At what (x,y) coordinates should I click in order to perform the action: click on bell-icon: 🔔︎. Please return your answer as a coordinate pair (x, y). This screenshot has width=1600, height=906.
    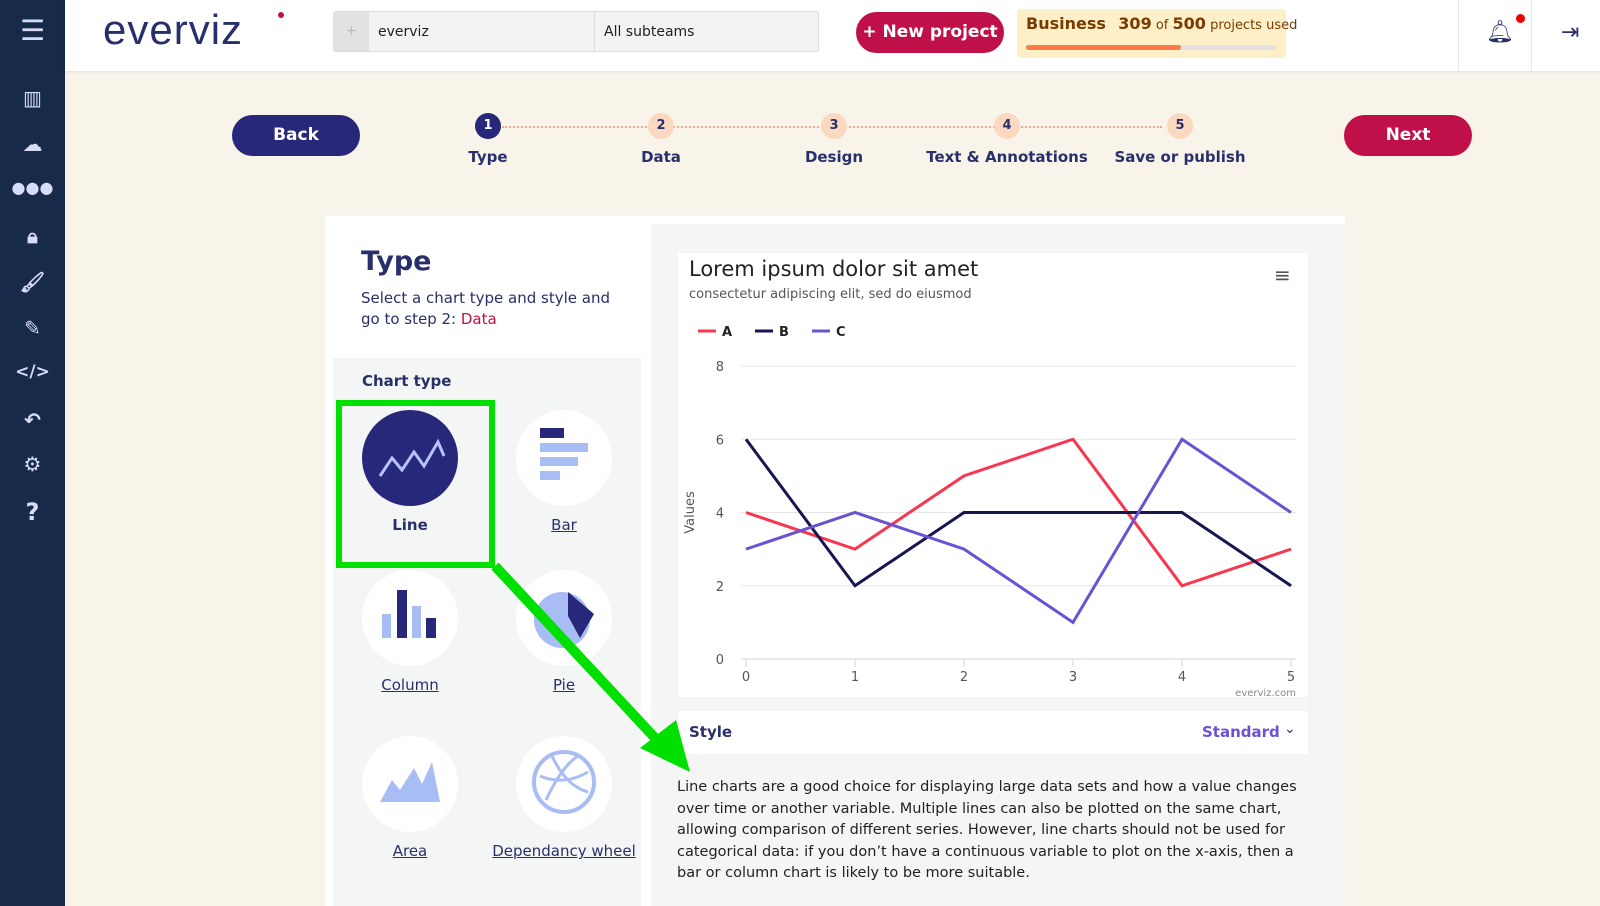
    Looking at the image, I should click on (1500, 32).